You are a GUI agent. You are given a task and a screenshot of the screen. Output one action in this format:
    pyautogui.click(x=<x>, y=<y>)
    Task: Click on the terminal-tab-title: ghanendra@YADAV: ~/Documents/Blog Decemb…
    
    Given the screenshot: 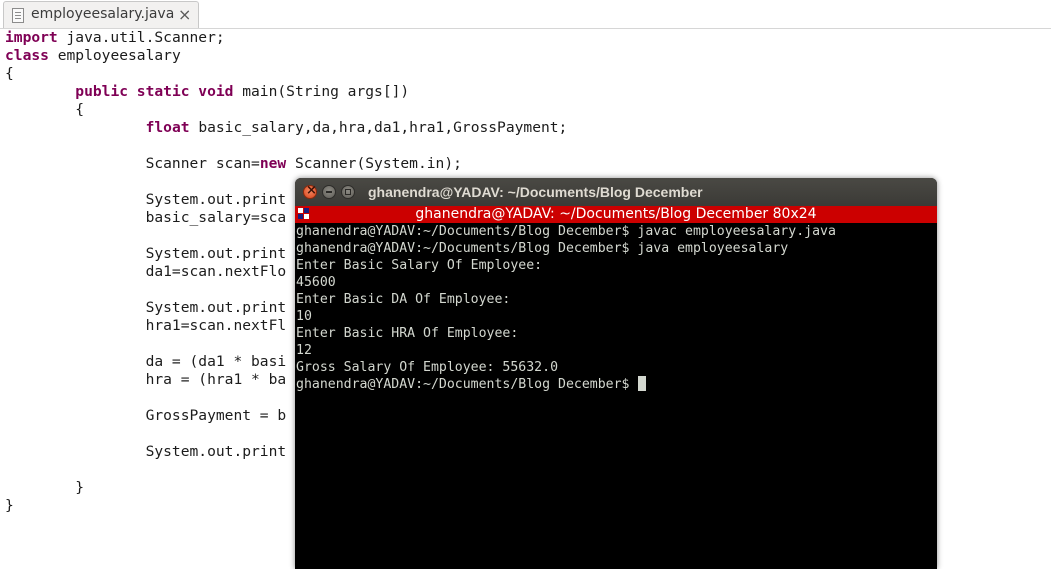 What is the action you would take?
    pyautogui.click(x=616, y=214)
    